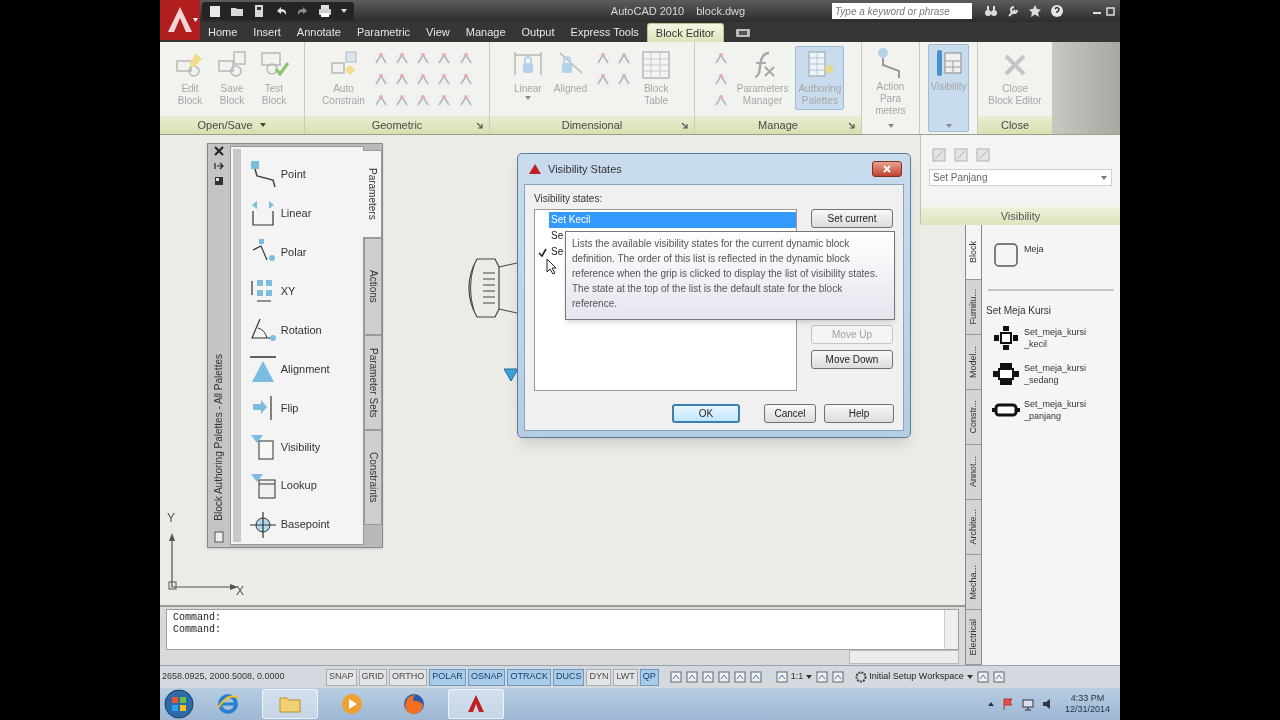 The image size is (1280, 720). I want to click on axis-label: Y, so click(171, 518).